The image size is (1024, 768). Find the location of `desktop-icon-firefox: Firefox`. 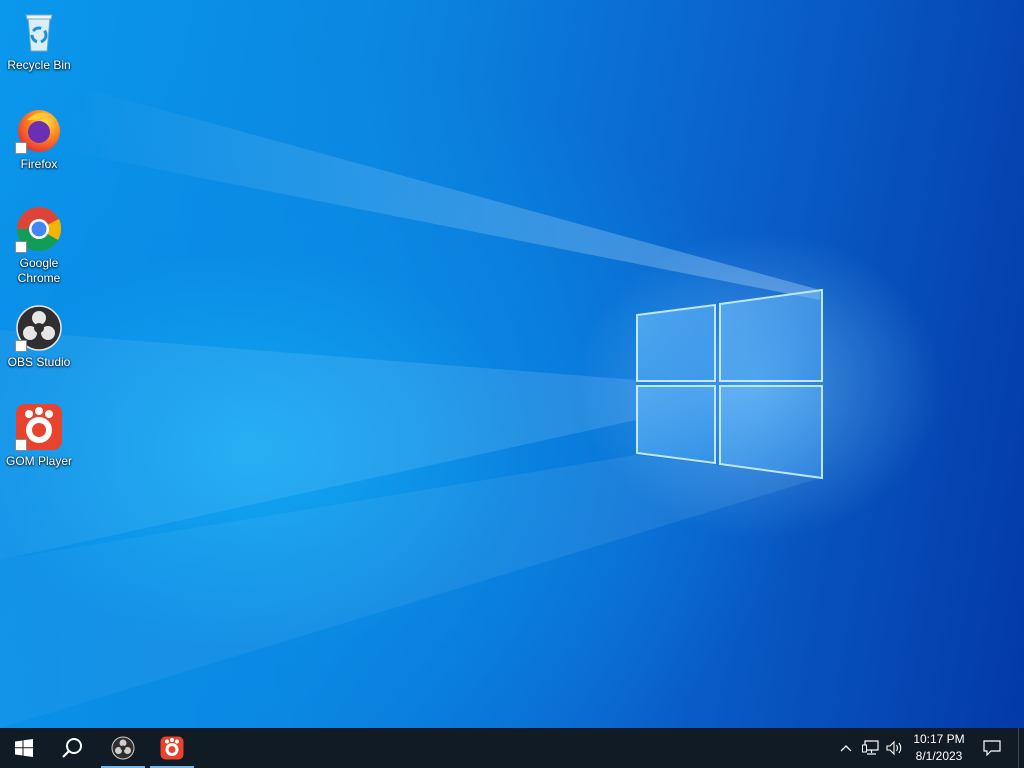

desktop-icon-firefox: Firefox is located at coordinates (39, 139).